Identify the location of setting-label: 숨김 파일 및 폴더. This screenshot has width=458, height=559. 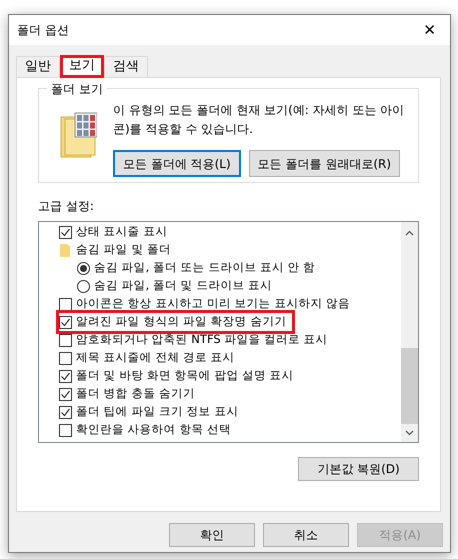
(123, 249).